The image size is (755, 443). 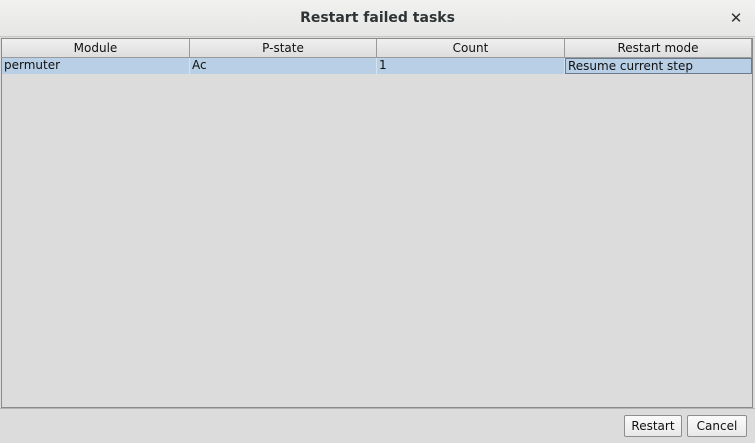 I want to click on cell-restart-mode: Resume current step, so click(x=658, y=66).